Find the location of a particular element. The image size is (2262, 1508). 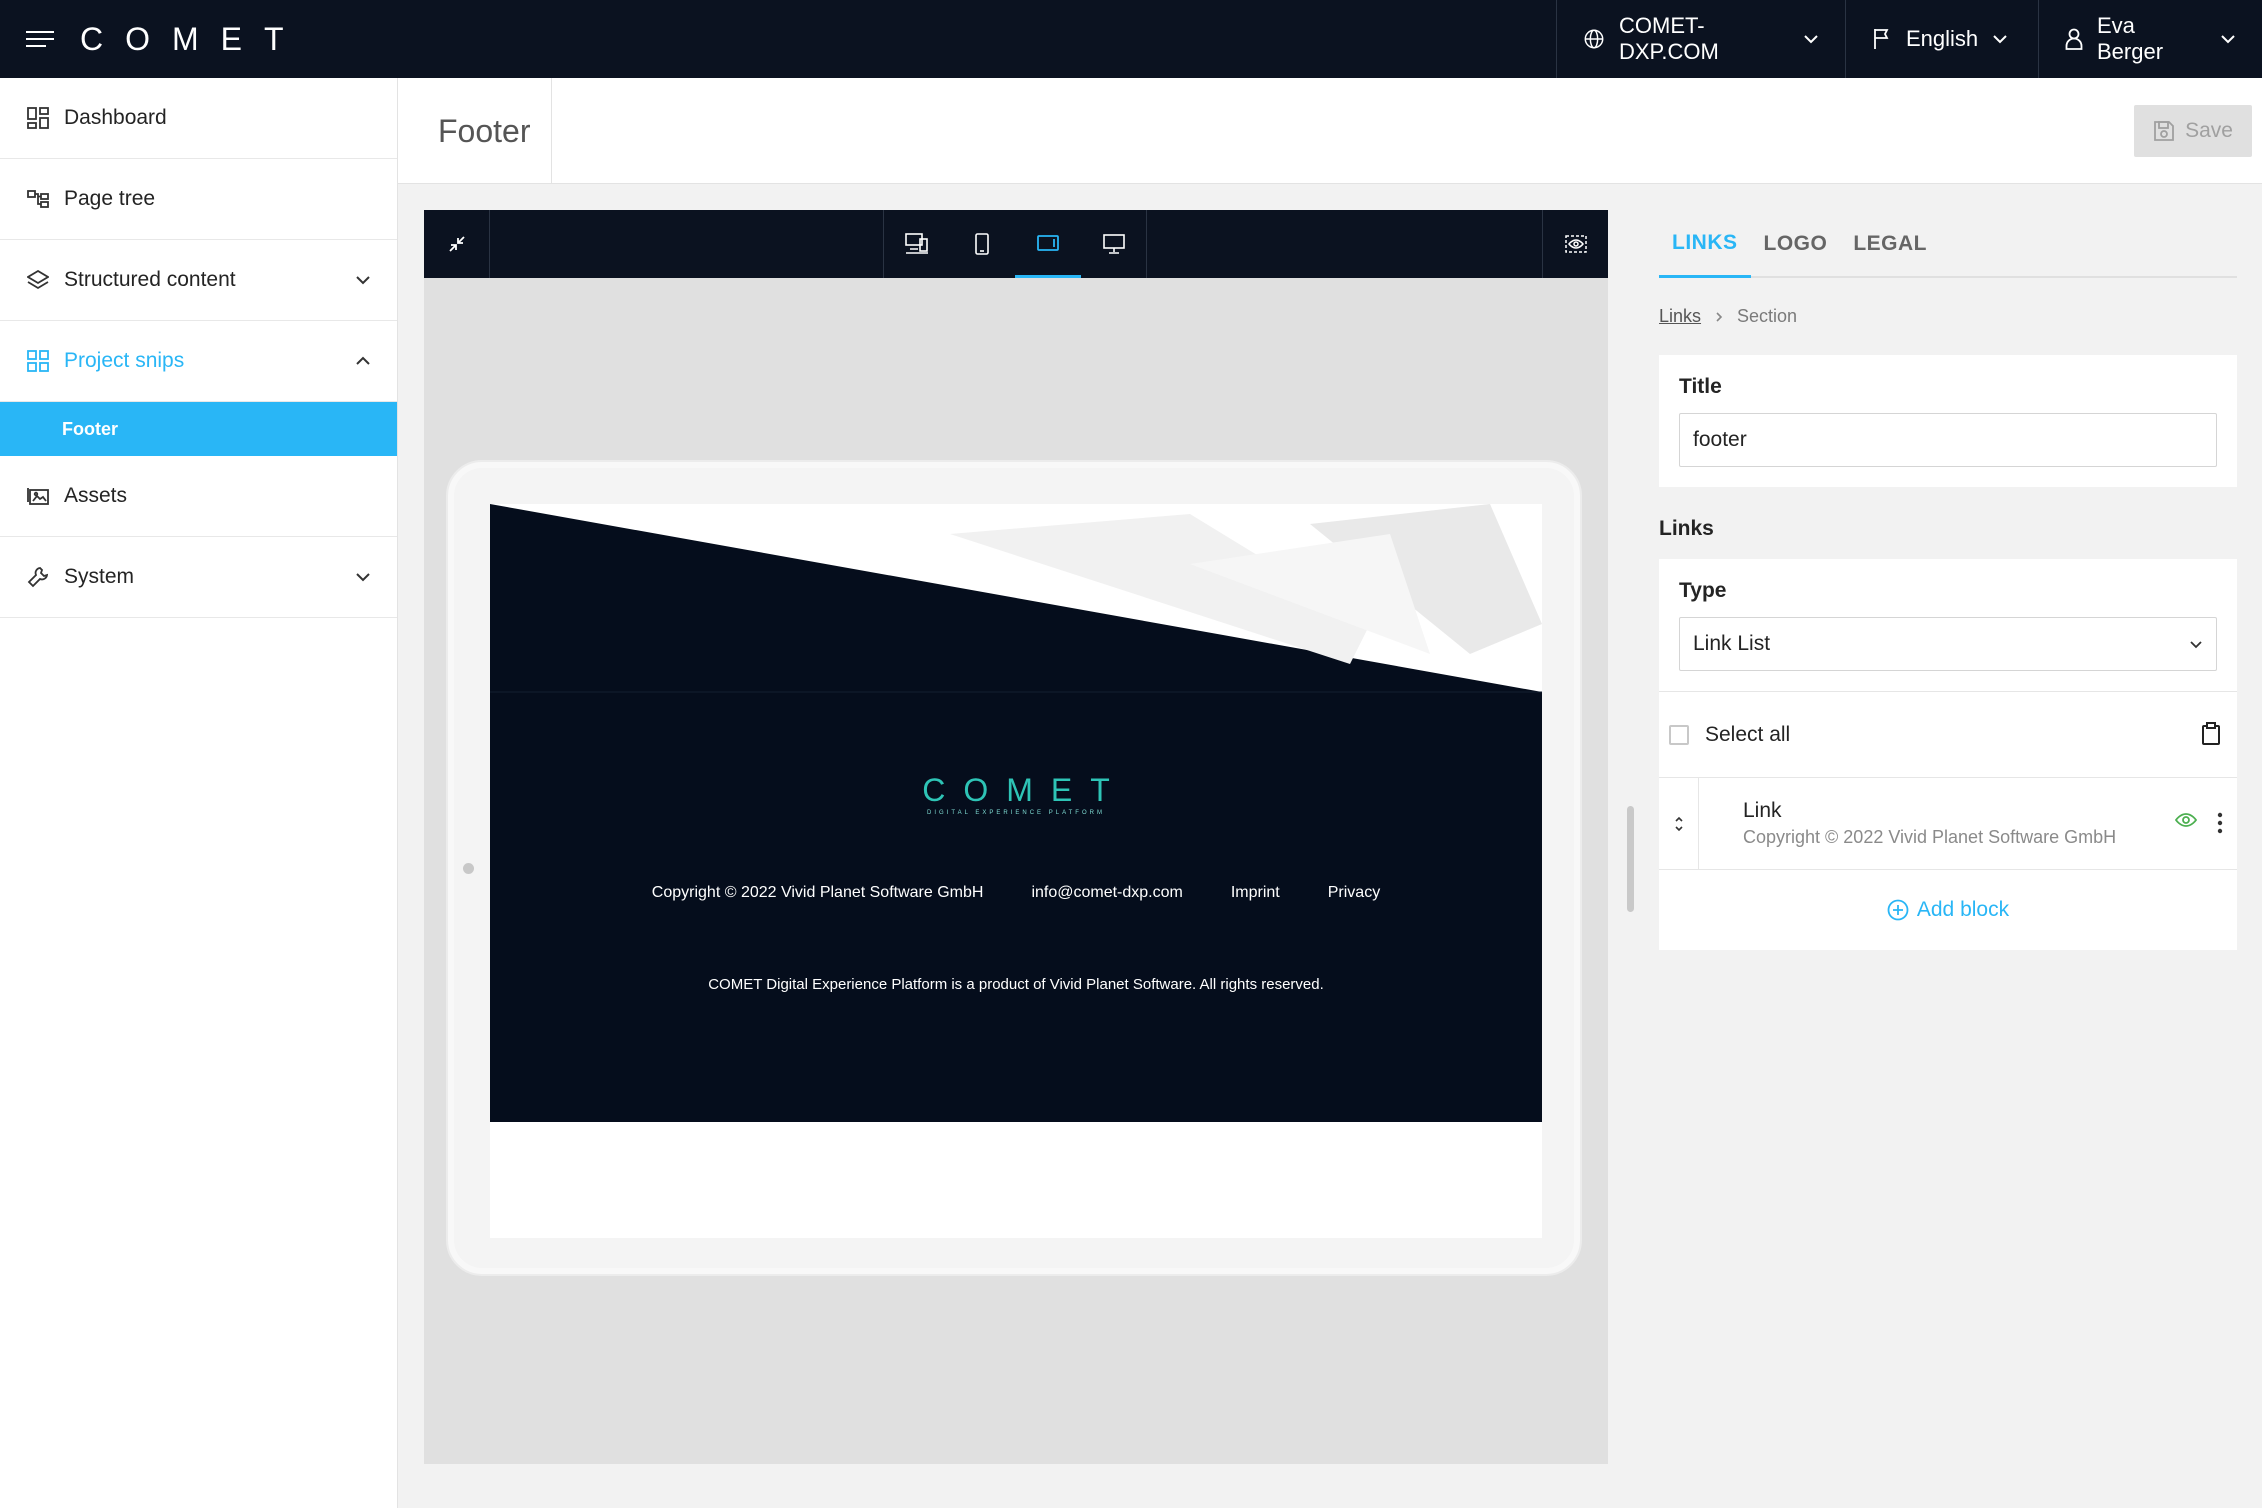

title-label: Title is located at coordinates (1700, 386).